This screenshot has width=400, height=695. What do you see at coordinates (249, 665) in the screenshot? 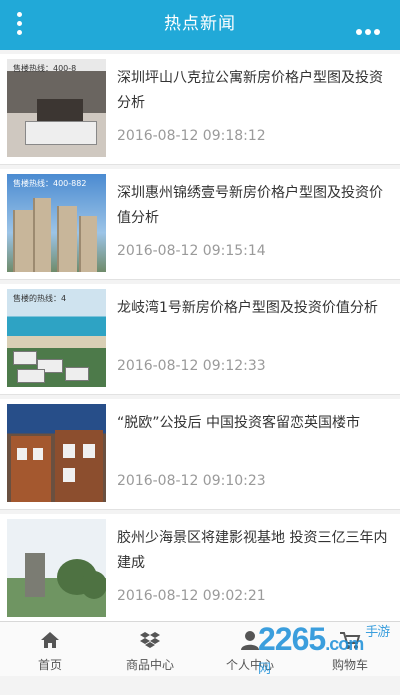
I see `tab-label: 个人中心` at bounding box center [249, 665].